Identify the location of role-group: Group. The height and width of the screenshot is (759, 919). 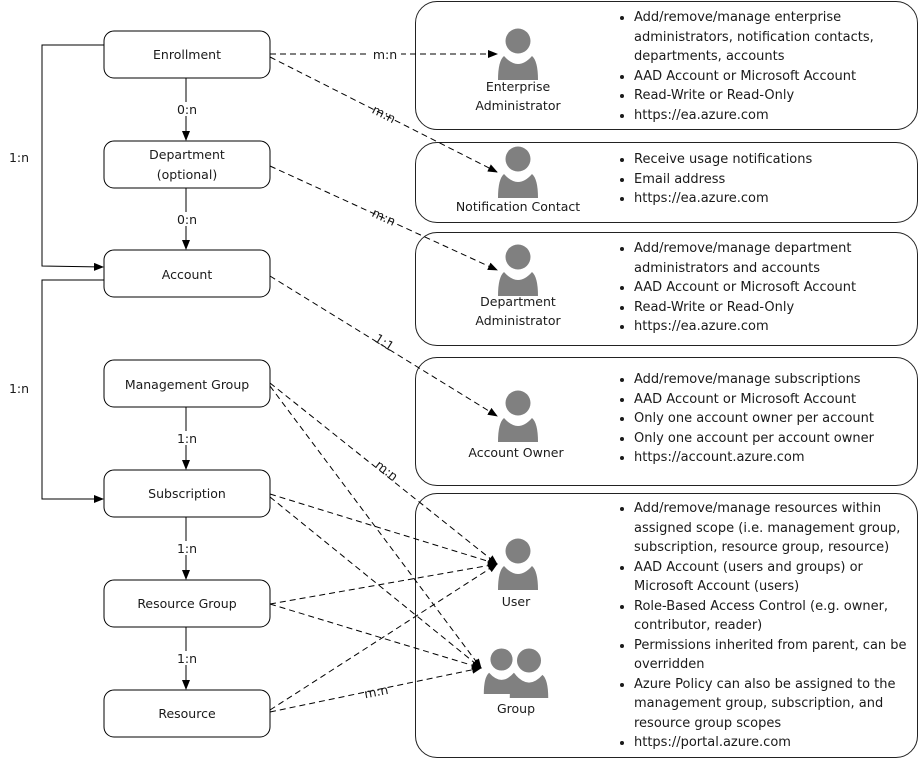
(516, 708).